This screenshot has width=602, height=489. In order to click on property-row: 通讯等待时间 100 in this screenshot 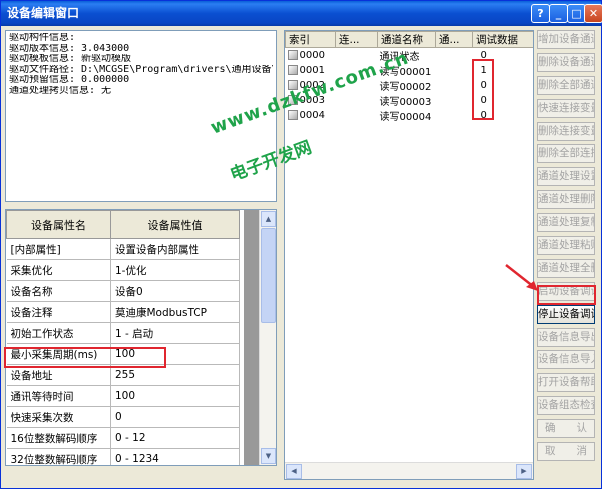, I will do `click(123, 396)`.